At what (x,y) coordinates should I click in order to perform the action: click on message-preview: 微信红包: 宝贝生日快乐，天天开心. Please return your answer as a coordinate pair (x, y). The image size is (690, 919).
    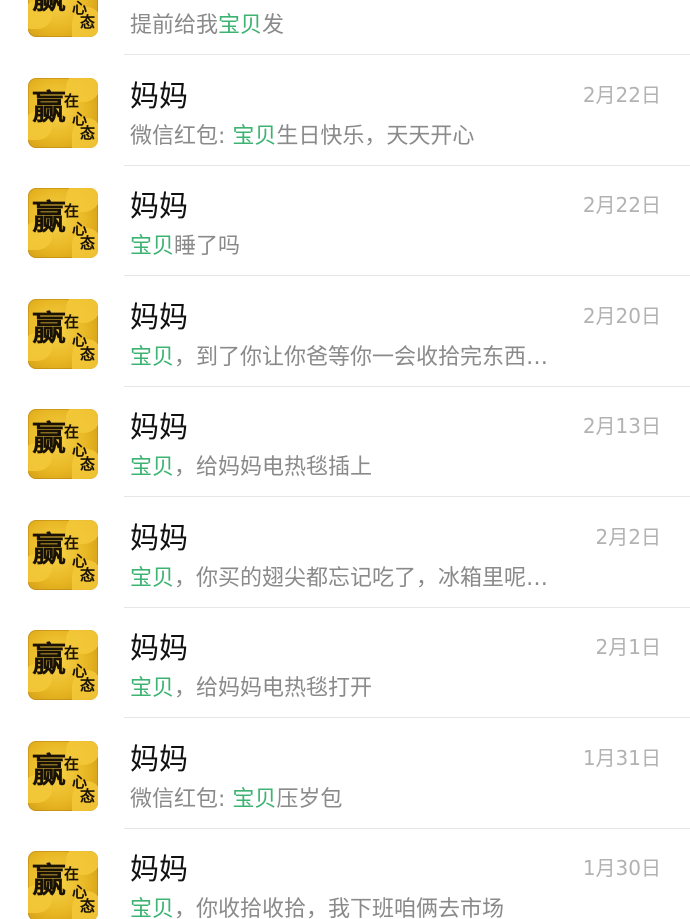
    Looking at the image, I should click on (365, 137).